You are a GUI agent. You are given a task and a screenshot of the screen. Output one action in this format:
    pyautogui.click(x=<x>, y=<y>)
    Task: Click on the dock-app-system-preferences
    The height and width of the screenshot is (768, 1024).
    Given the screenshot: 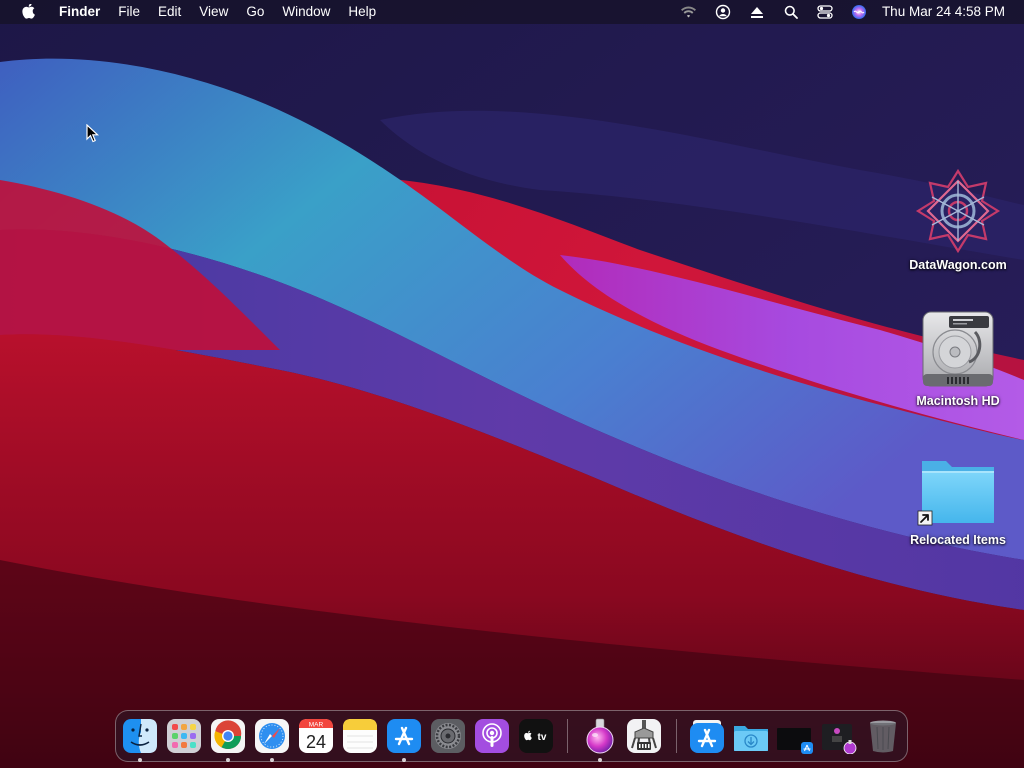 What is the action you would take?
    pyautogui.click(x=448, y=736)
    